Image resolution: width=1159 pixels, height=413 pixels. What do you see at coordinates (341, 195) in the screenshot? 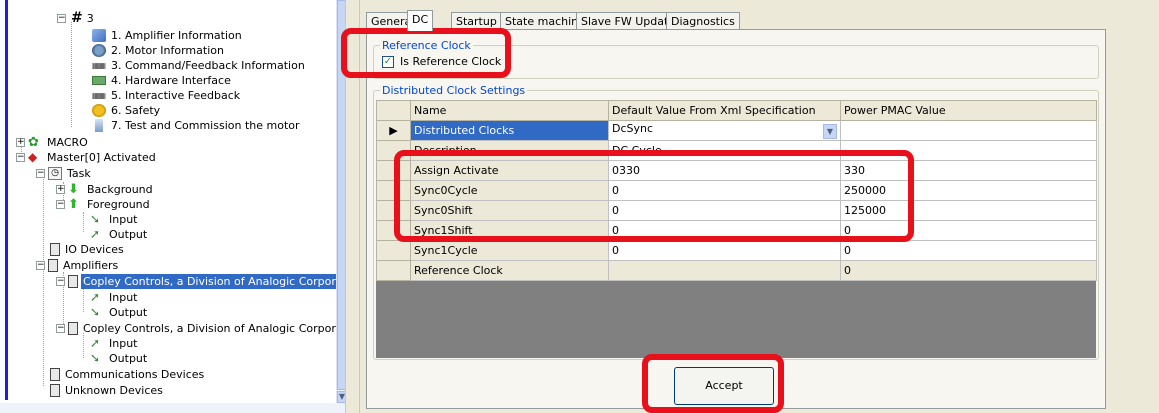
I see `scrollbar-thumb` at bounding box center [341, 195].